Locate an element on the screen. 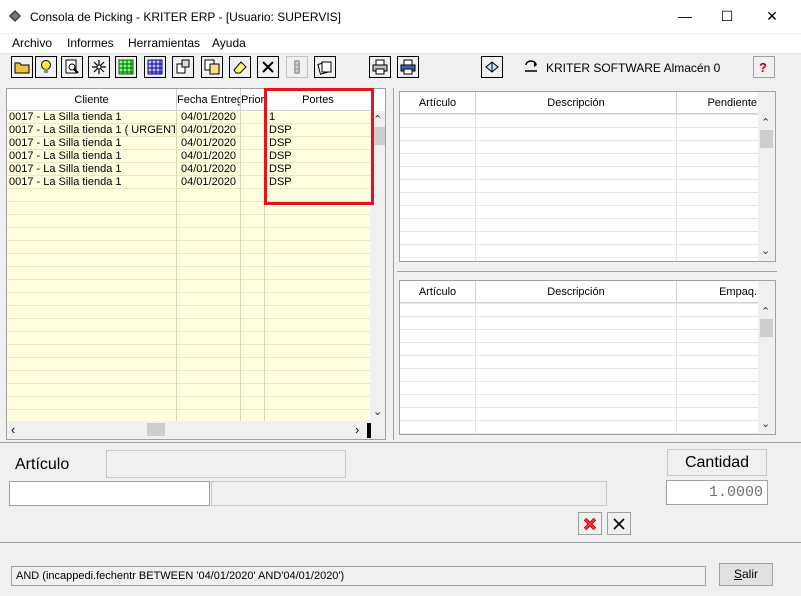 This screenshot has height=596, width=801. articulos-empaquetado-grid: Artículo Descripción Empaq. ⌃ ⌄ is located at coordinates (587, 357).